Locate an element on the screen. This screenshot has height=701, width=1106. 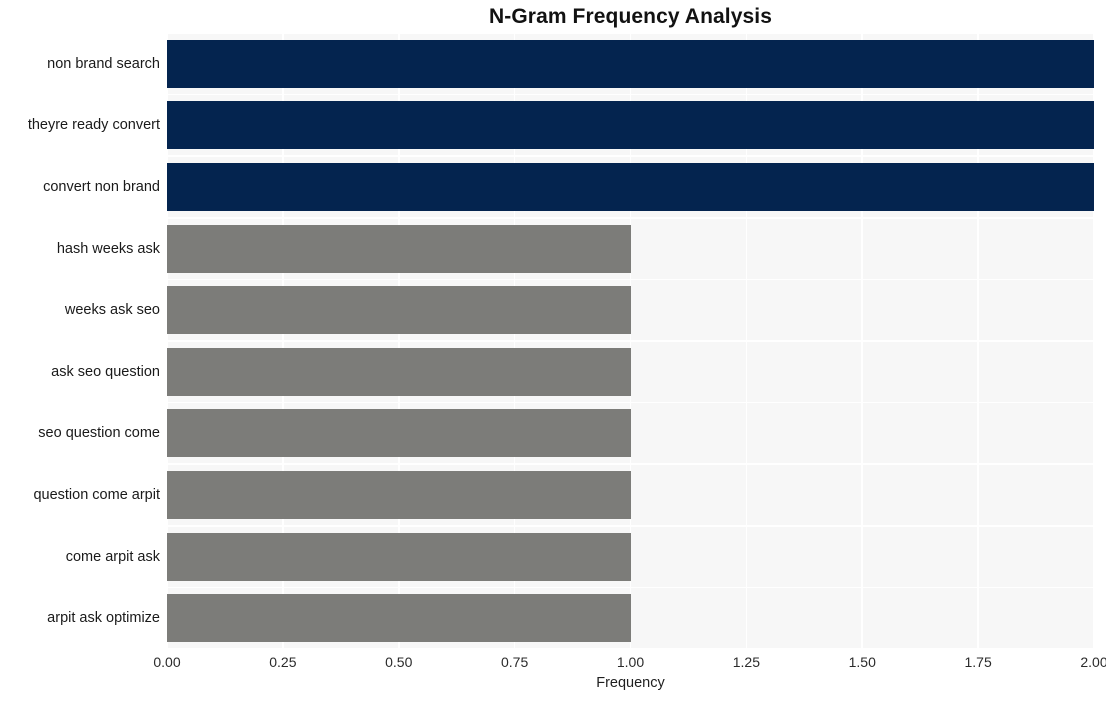
x-axis-tick-label: 1.25 is located at coordinates (746, 662).